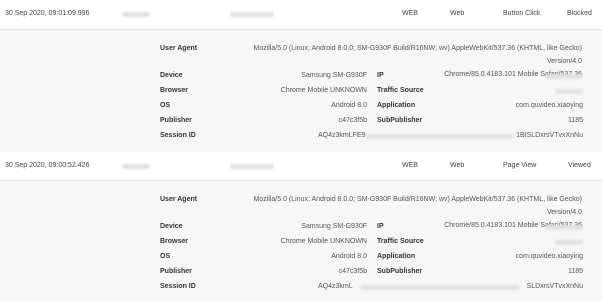 The height and width of the screenshot is (301, 602). What do you see at coordinates (47, 13) in the screenshot?
I see `event-timestamp: 30 Sep 2020, 09:01:09.996` at bounding box center [47, 13].